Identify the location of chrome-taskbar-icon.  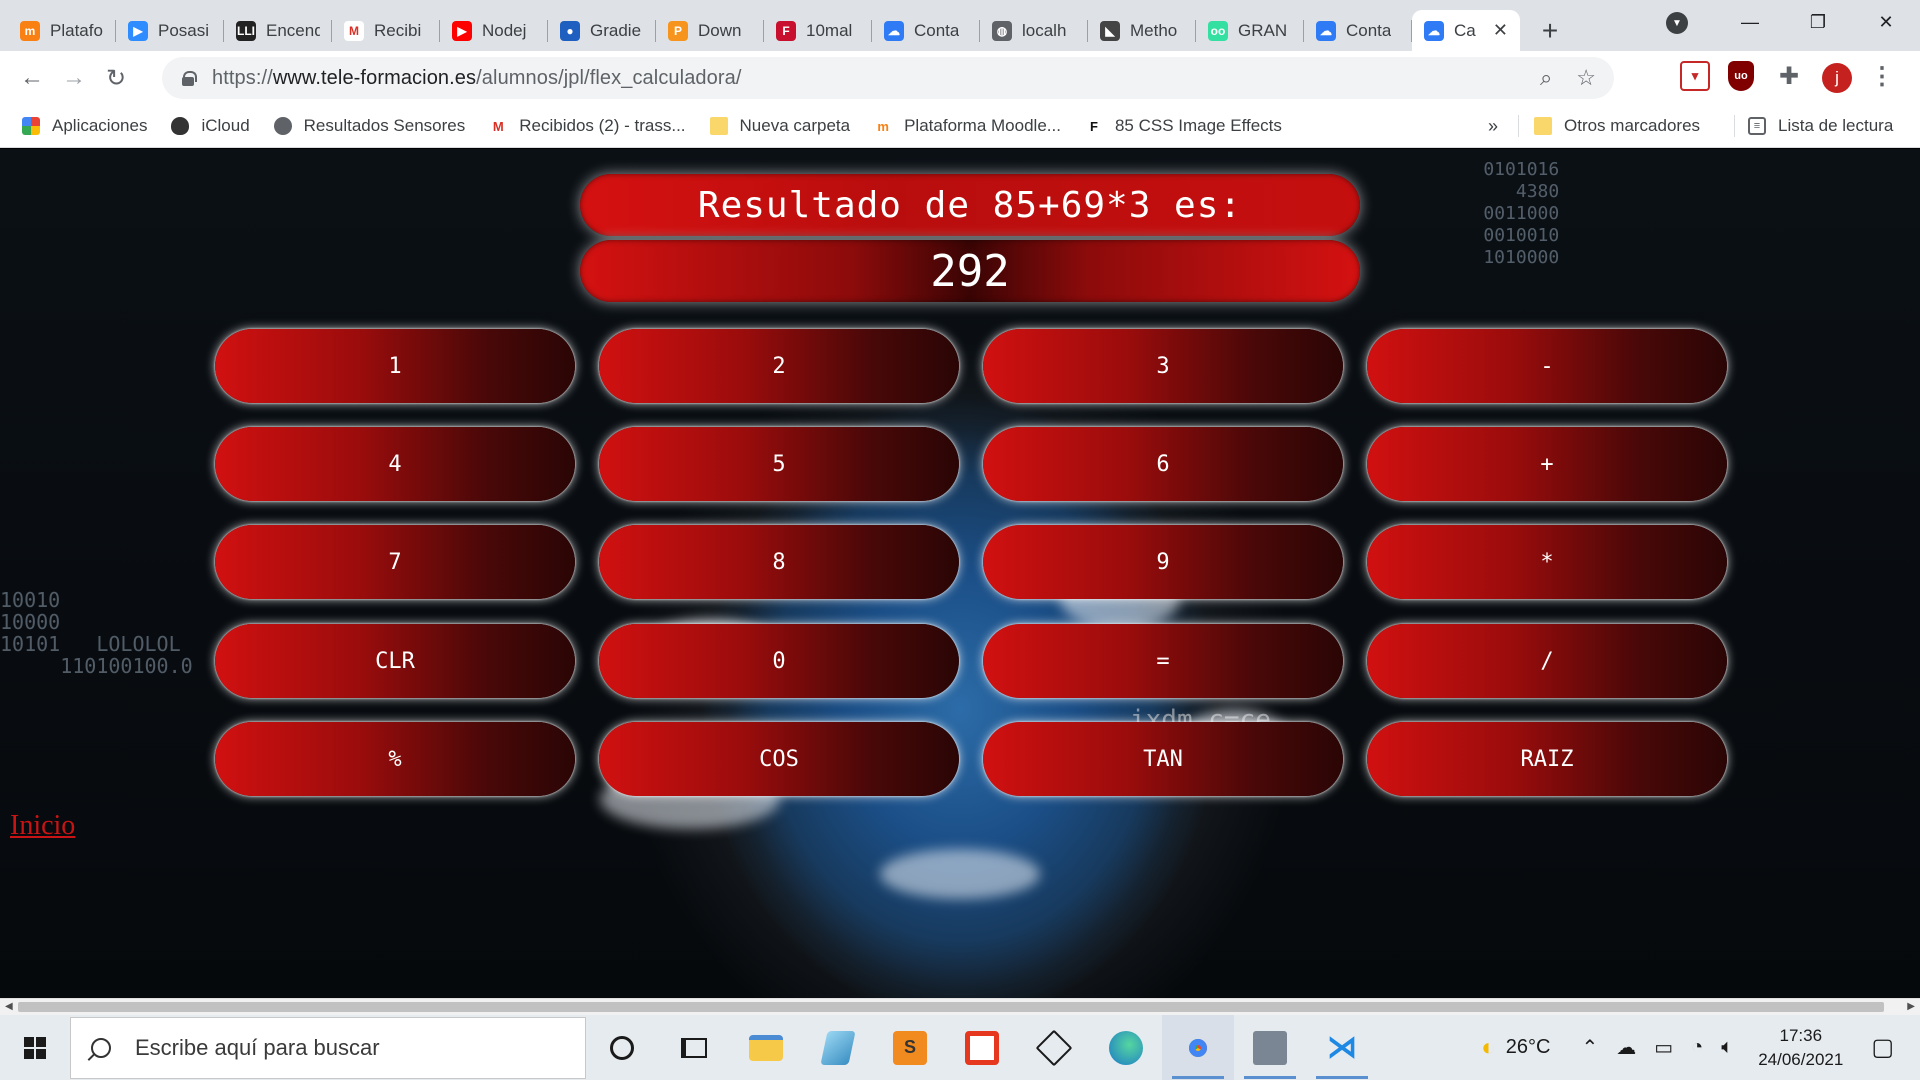
(1198, 1047).